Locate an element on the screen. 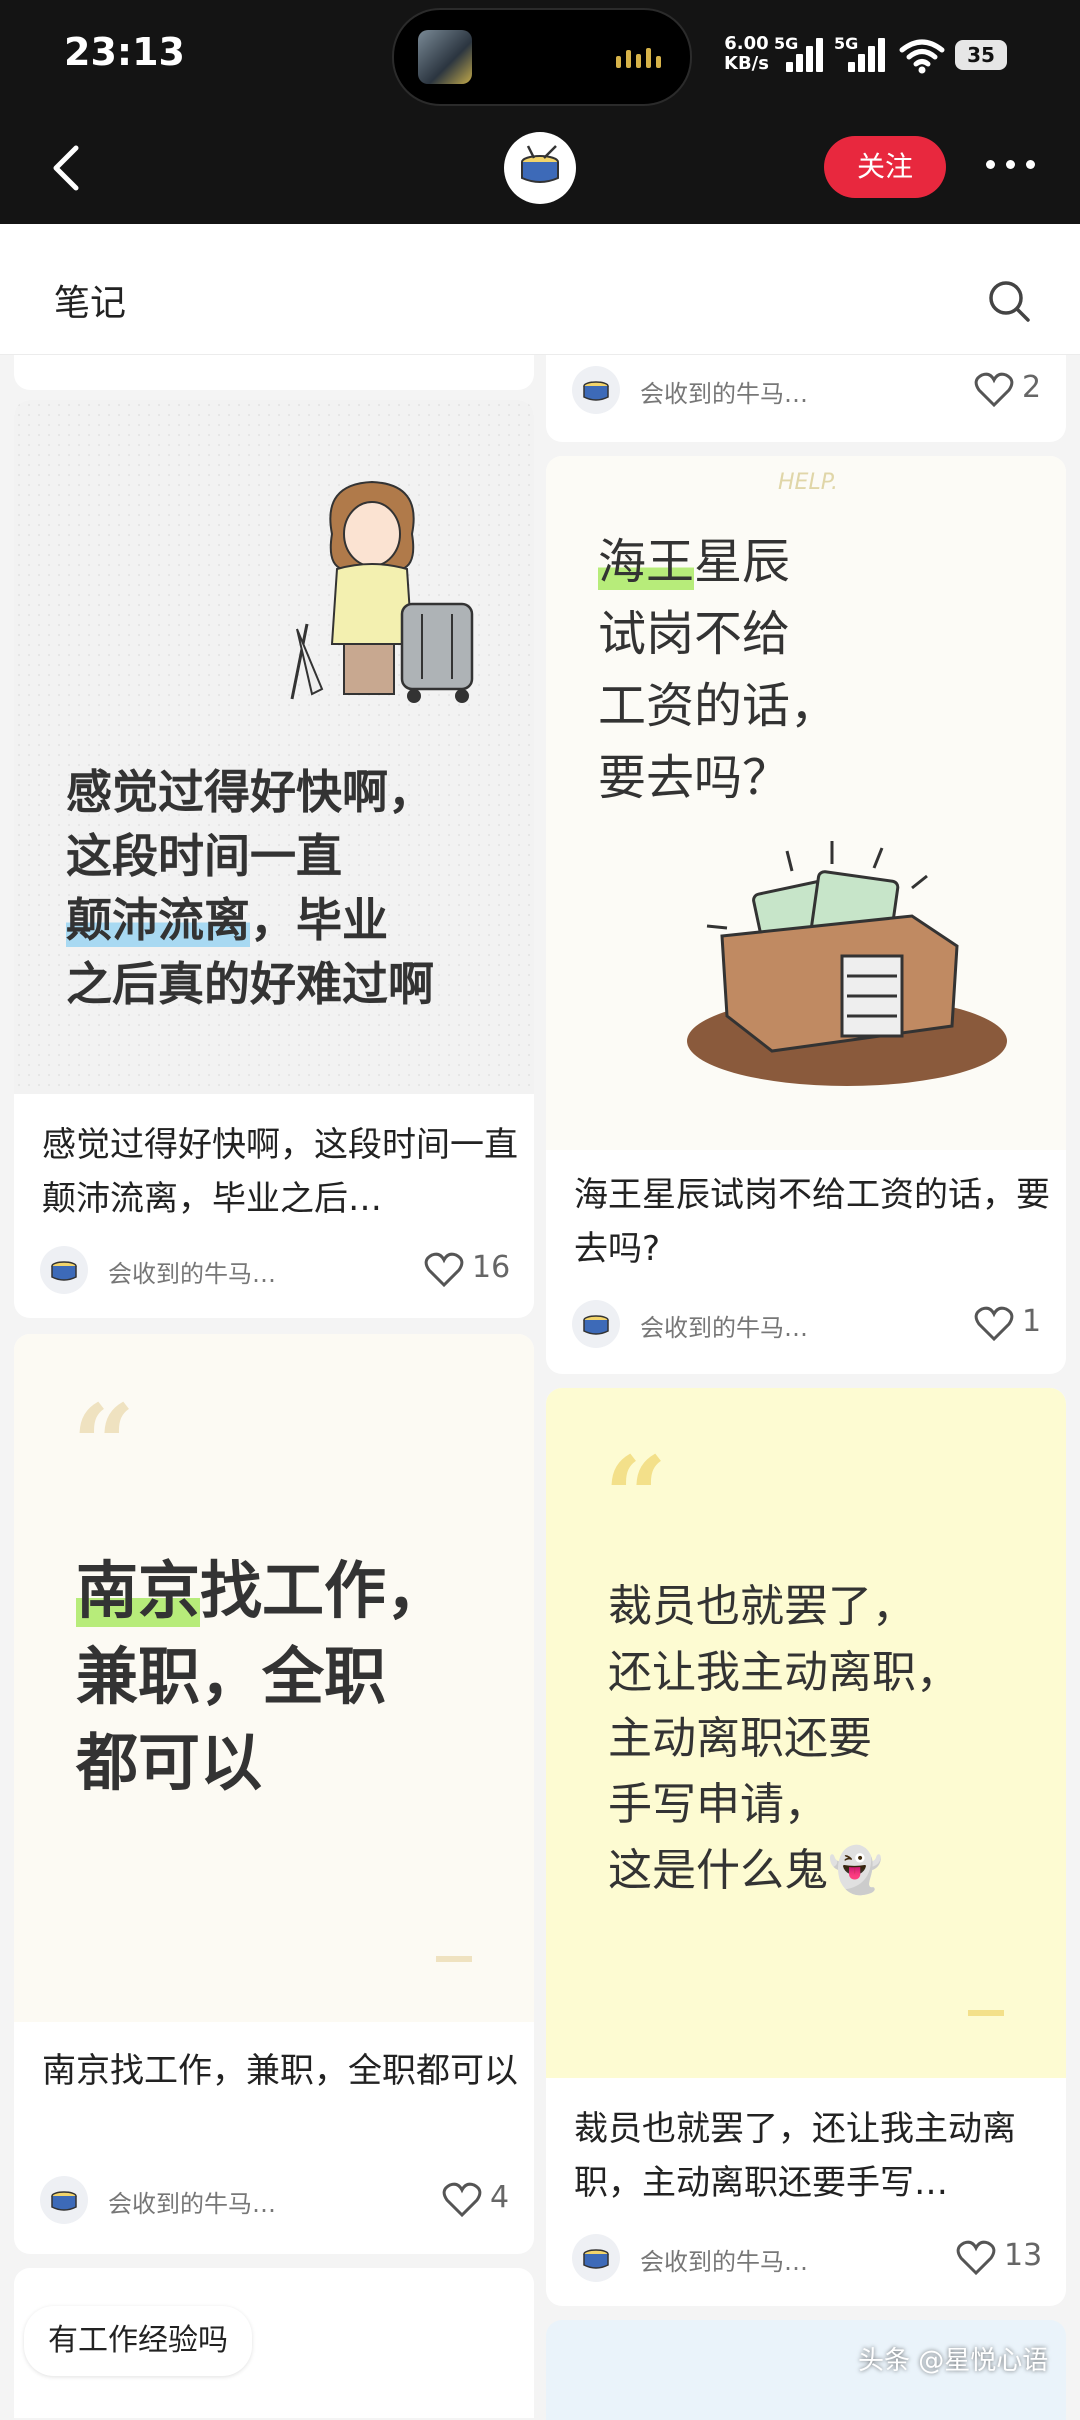 The image size is (1080, 2420). cover-line-3: 颠沛流离，毕业 is located at coordinates (227, 920).